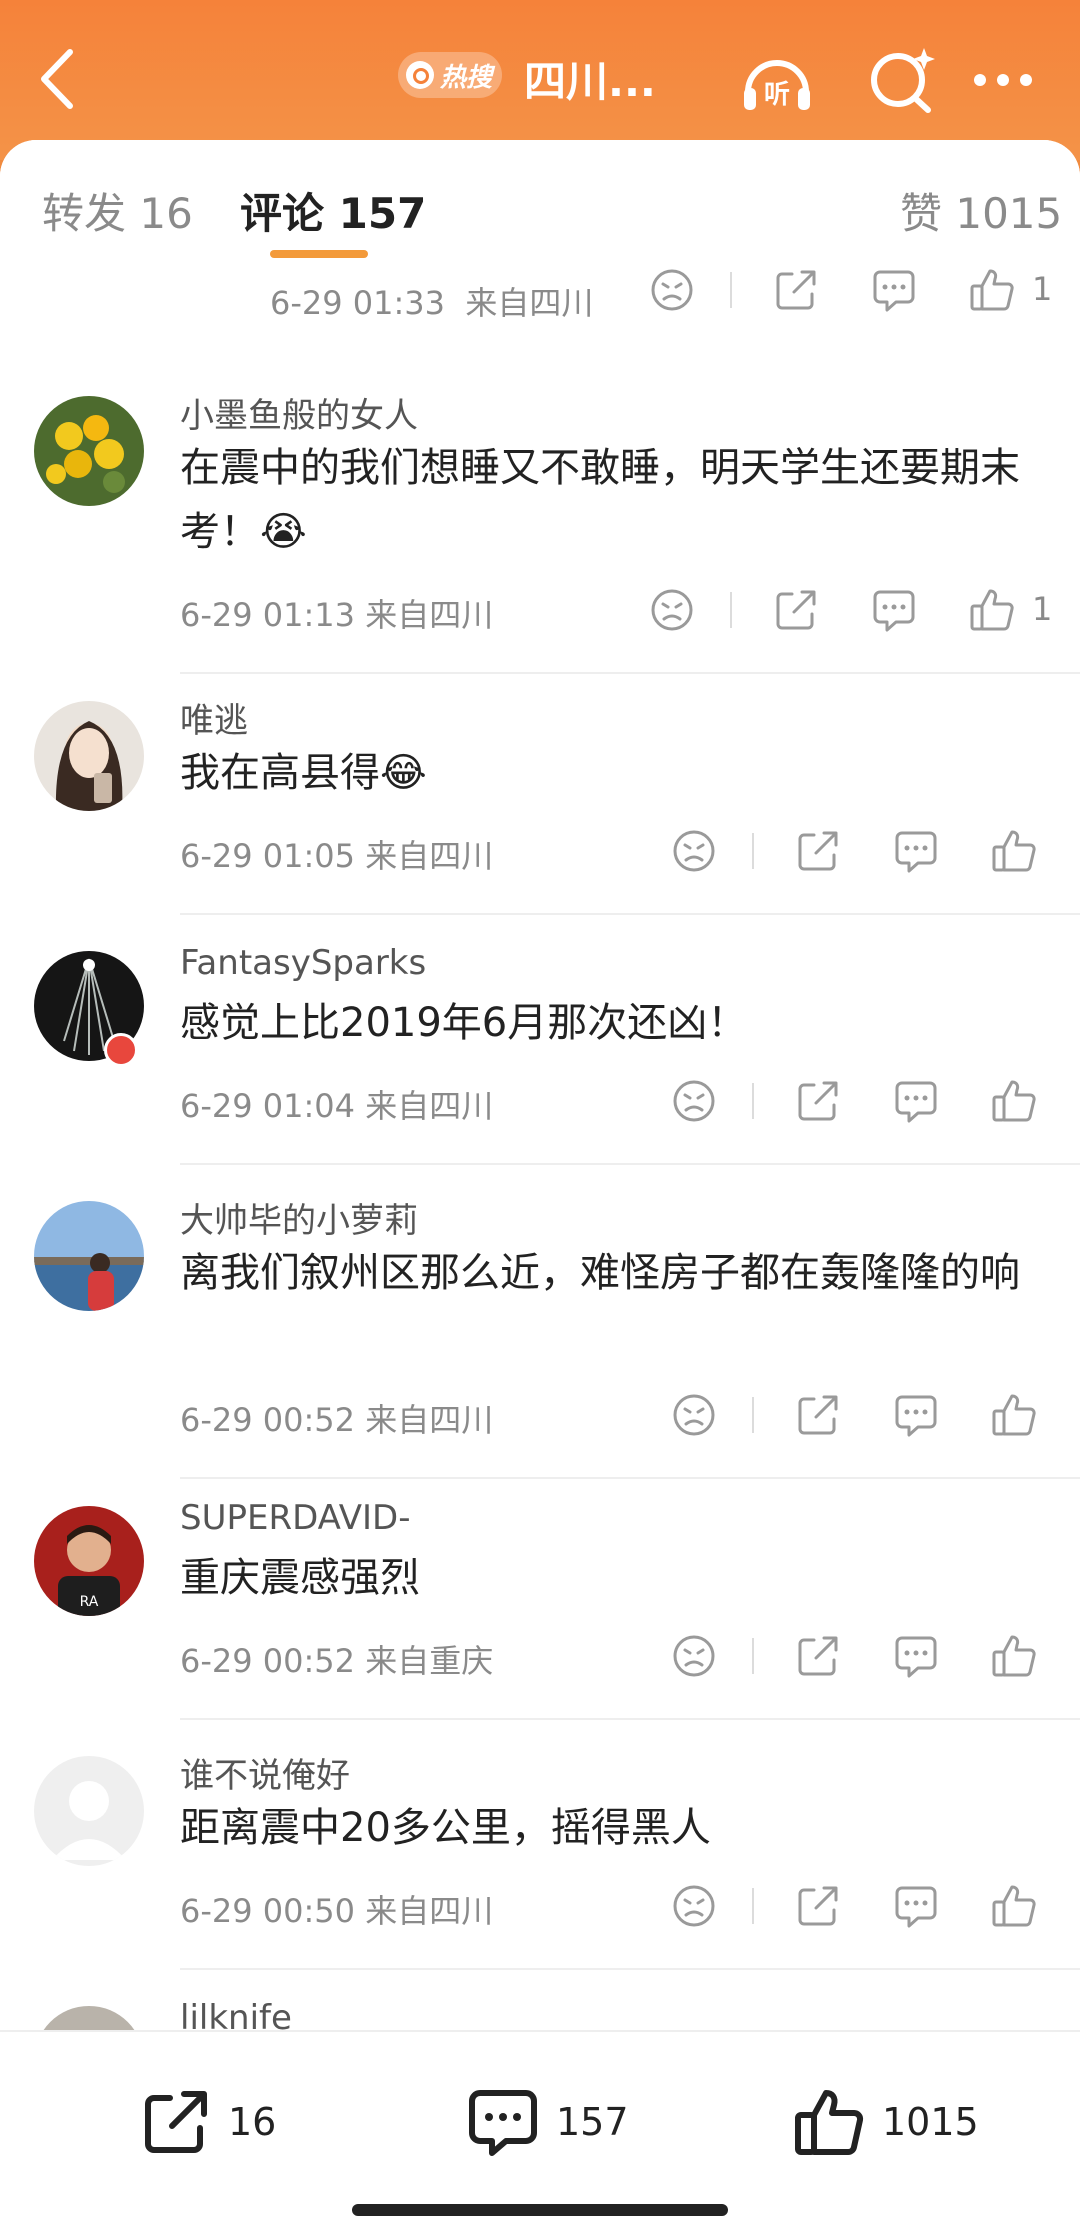  What do you see at coordinates (540, 203) in the screenshot?
I see `tab-bar: 转发 16 评论 157 赞 1015` at bounding box center [540, 203].